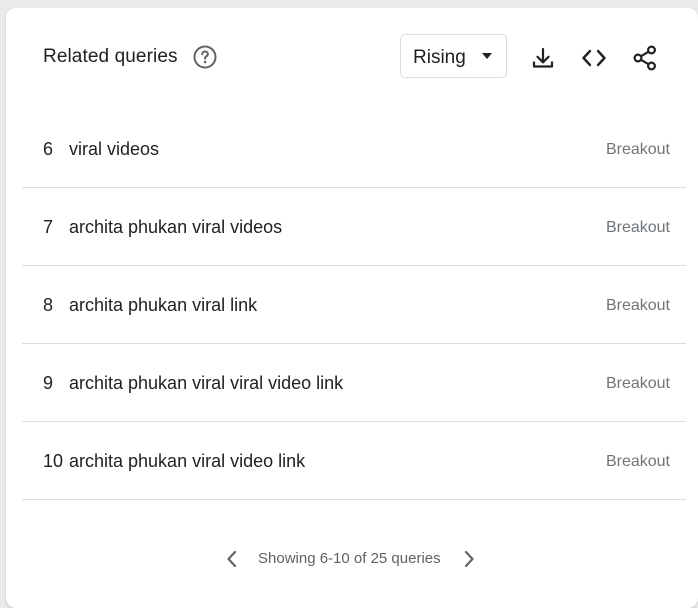 The height and width of the screenshot is (608, 698). Describe the element at coordinates (175, 227) in the screenshot. I see `query-link: archita phukan viral videos` at that location.